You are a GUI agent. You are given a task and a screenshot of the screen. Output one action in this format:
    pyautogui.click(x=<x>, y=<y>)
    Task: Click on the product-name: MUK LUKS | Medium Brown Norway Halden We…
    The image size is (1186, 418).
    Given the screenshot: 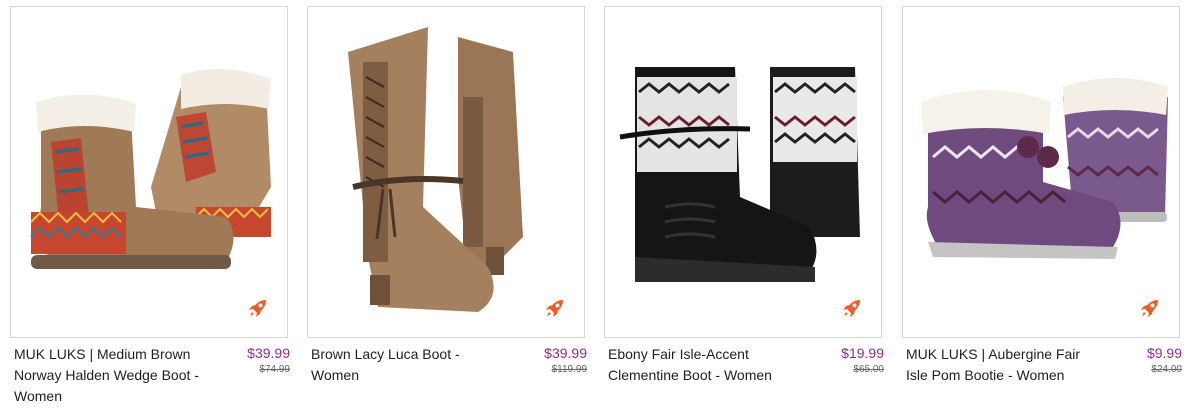 What is the action you would take?
    pyautogui.click(x=111, y=375)
    